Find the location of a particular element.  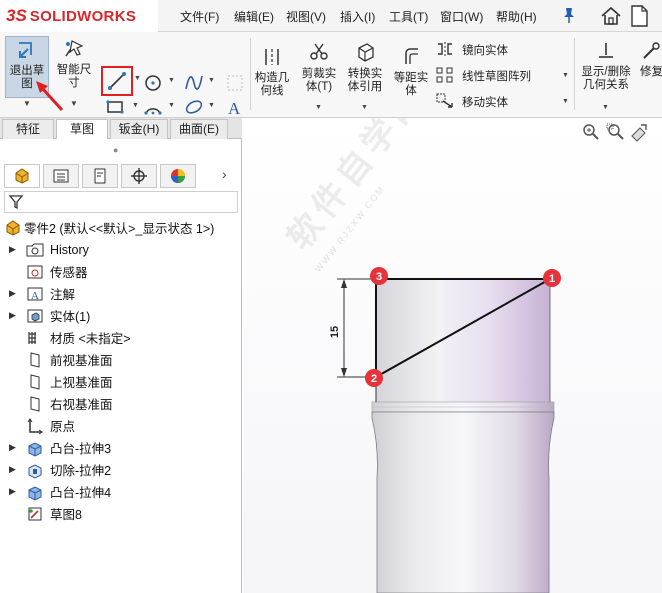

construction-geometry-button: 构造几 何线 is located at coordinates (272, 72).